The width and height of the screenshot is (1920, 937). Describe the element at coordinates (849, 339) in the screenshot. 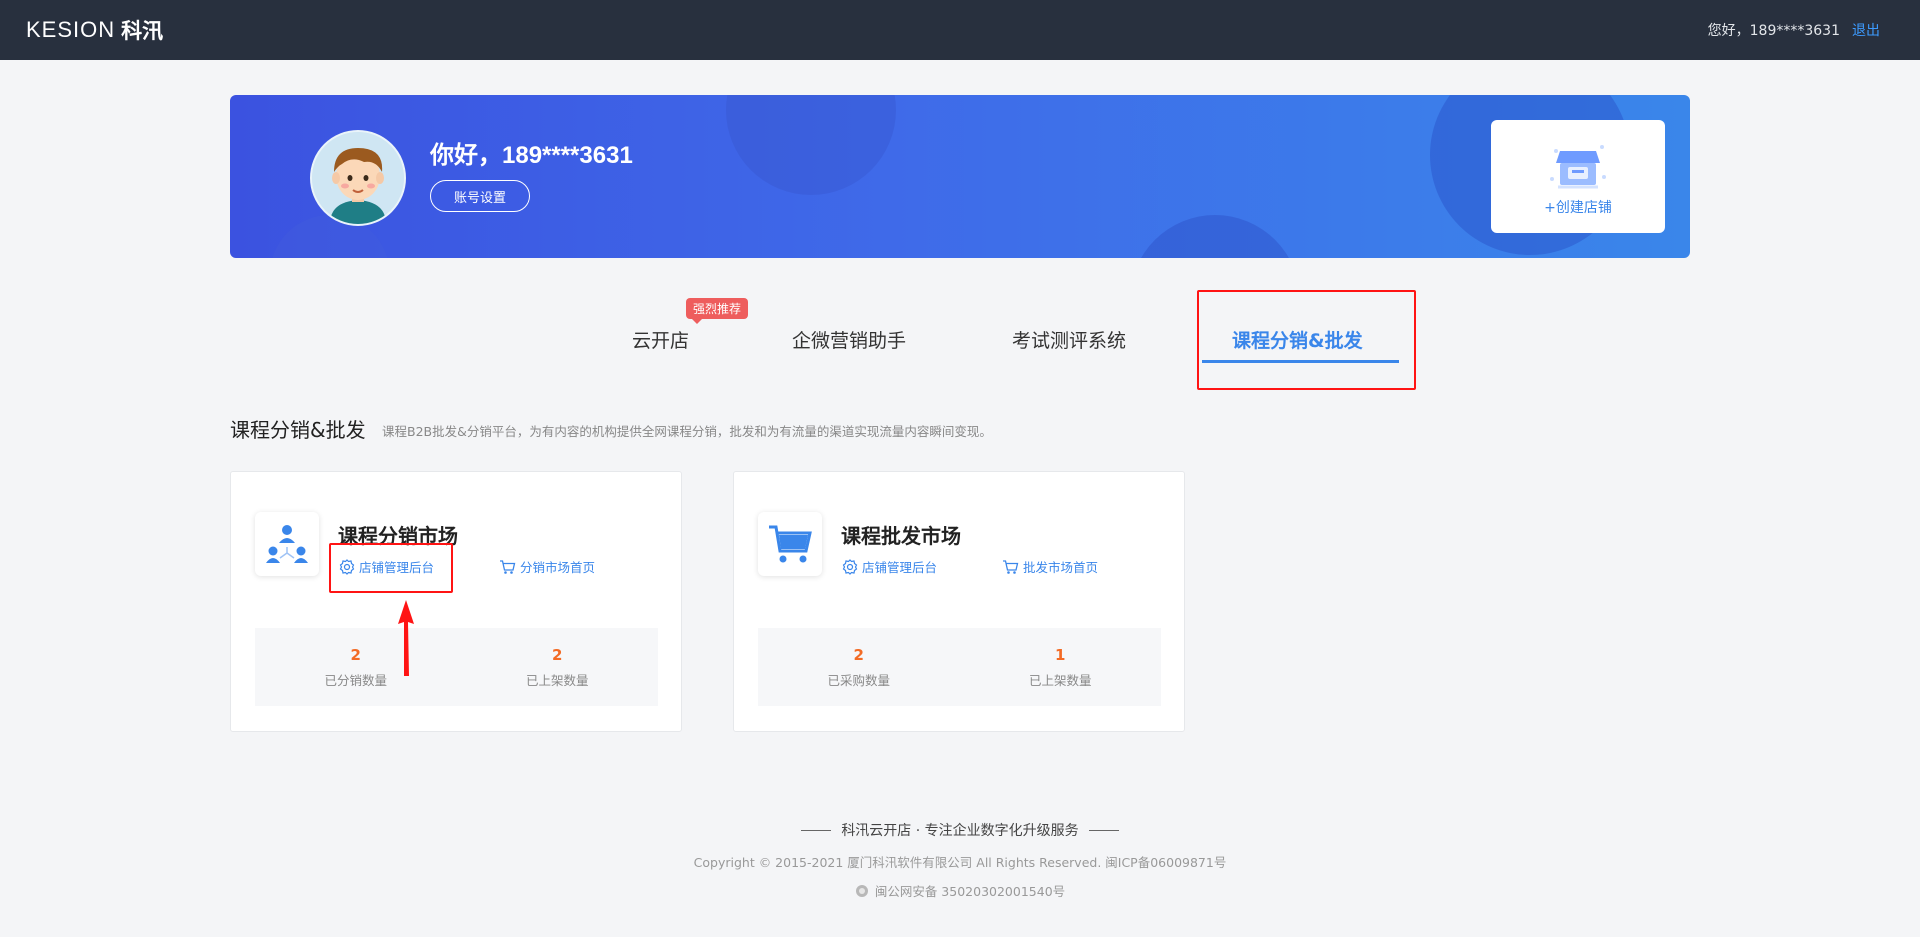

I see `tab-qiwei-marketing: 企微营销助手` at that location.